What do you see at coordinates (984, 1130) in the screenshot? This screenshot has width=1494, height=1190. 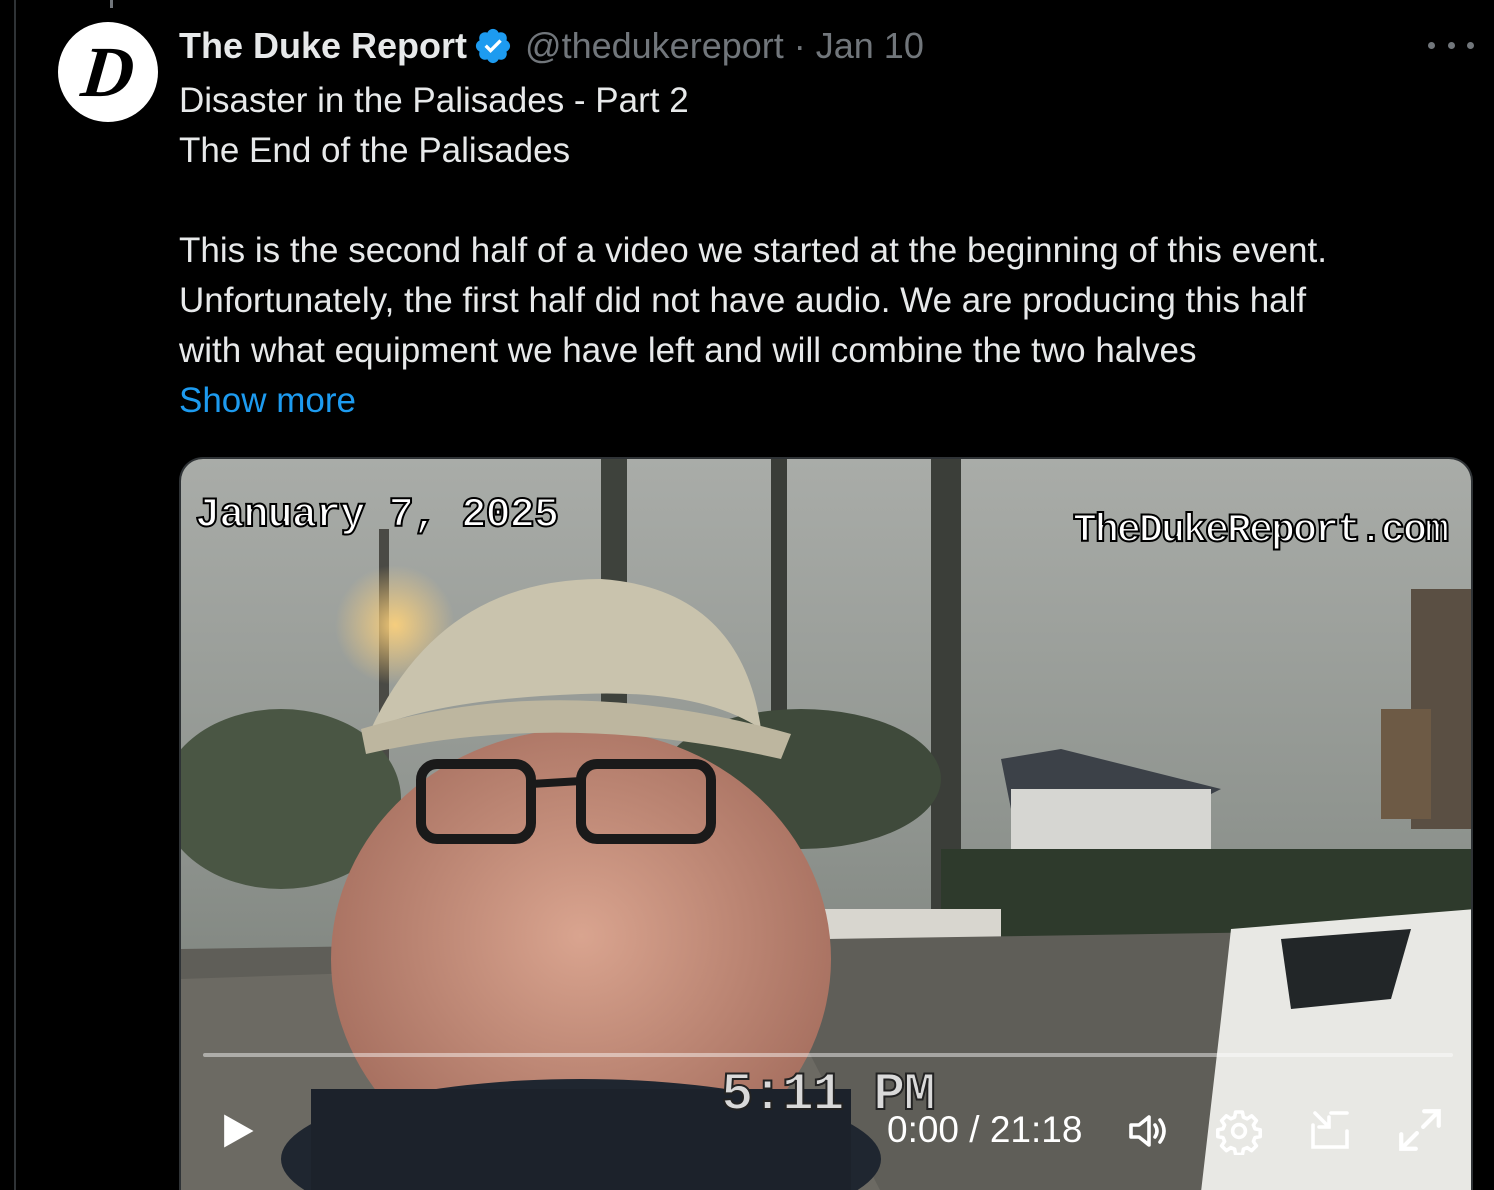 I see `video-time-readout: 0:00 / 21:18` at bounding box center [984, 1130].